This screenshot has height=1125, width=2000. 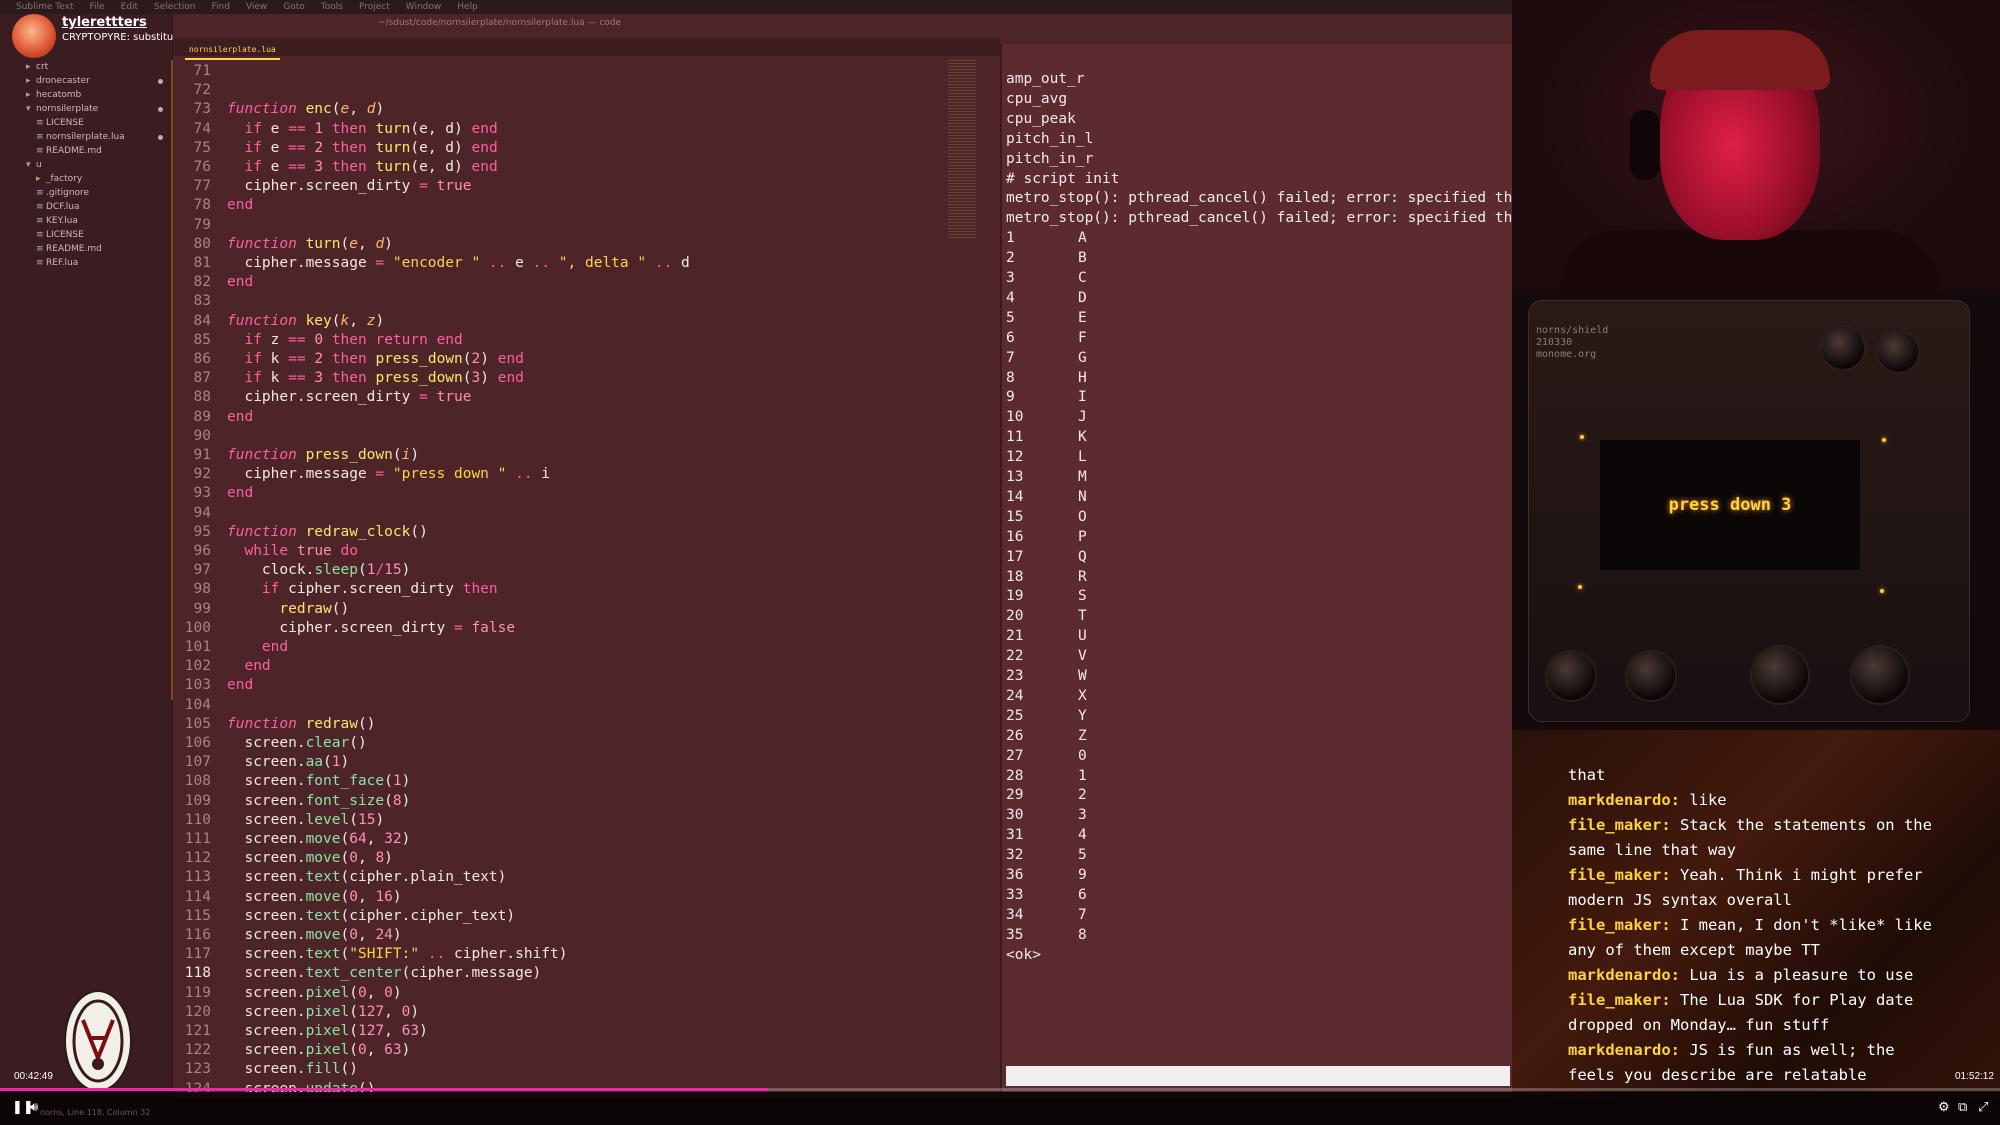 I want to click on menu-item: Tools, so click(x=332, y=7).